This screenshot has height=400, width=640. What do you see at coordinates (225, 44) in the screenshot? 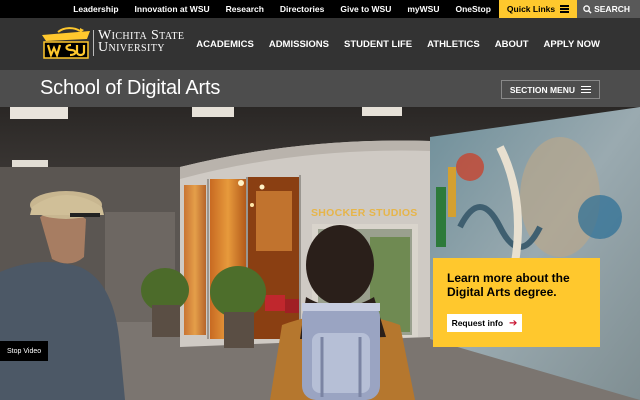
I see `nav-academics: ACADEMICS` at bounding box center [225, 44].